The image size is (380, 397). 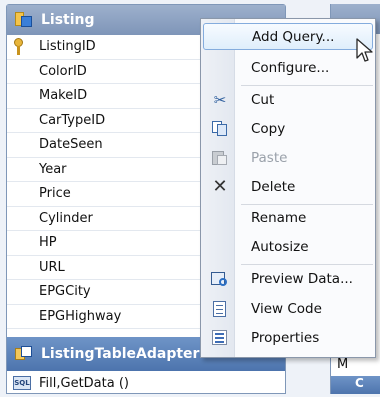 I want to click on copy-icon, so click(x=220, y=129).